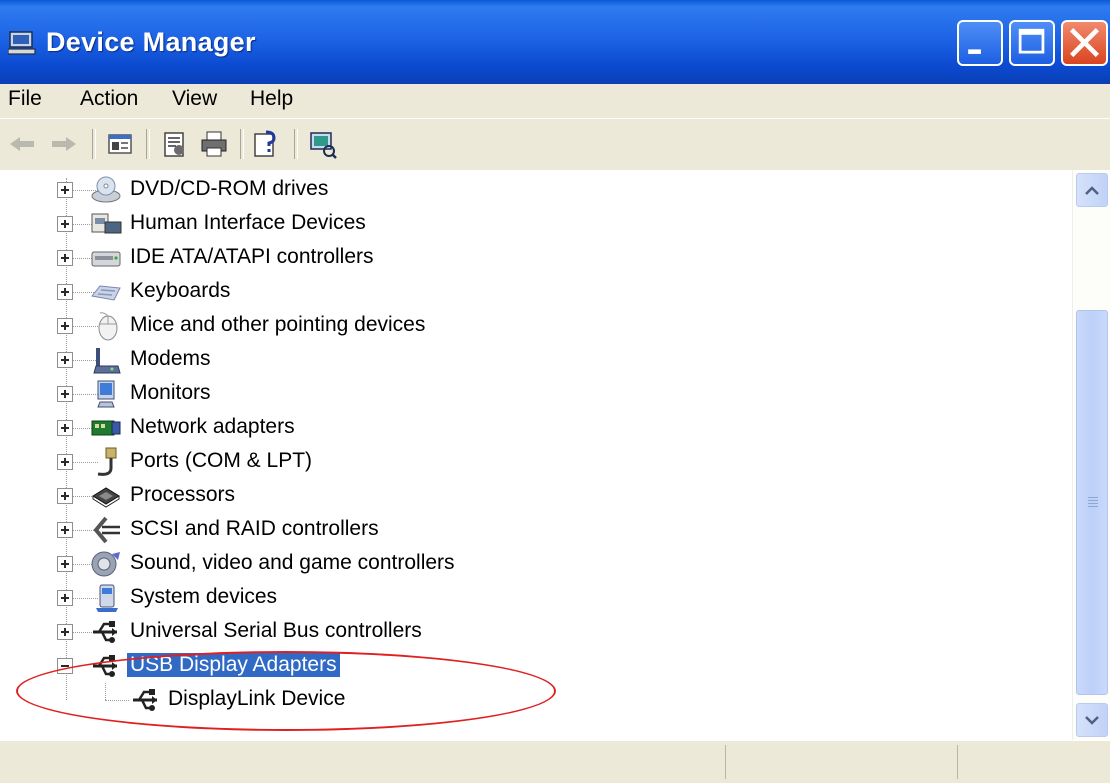 The height and width of the screenshot is (783, 1110). Describe the element at coordinates (106, 189) in the screenshot. I see `dvd-drive-icon` at that location.